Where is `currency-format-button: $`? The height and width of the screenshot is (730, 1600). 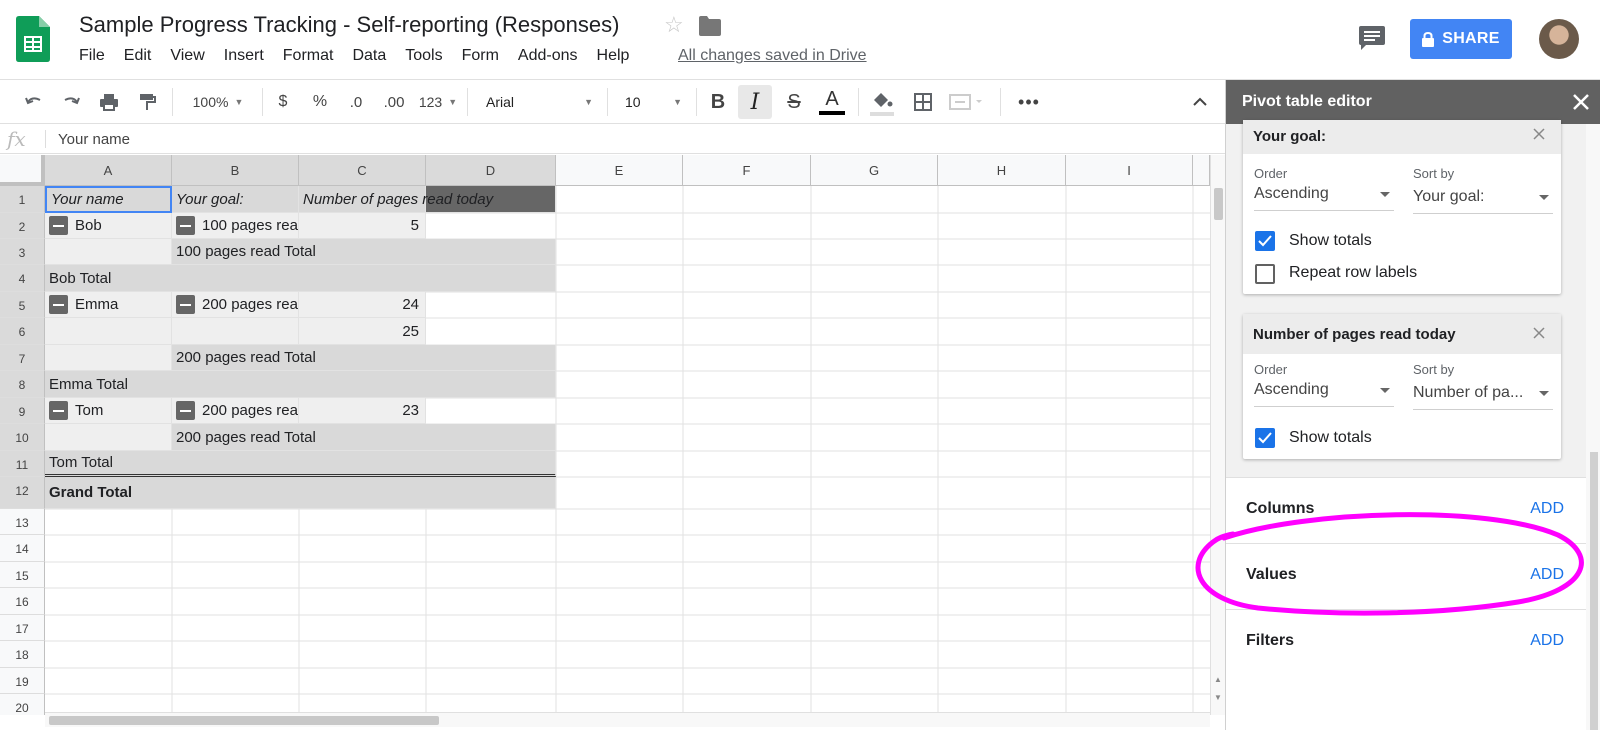
currency-format-button: $ is located at coordinates (283, 102).